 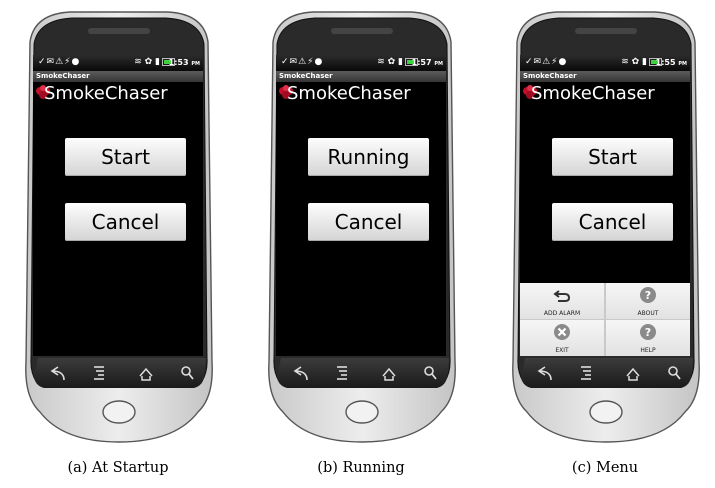 I want to click on caption: (c) Menu, so click(x=605, y=468).